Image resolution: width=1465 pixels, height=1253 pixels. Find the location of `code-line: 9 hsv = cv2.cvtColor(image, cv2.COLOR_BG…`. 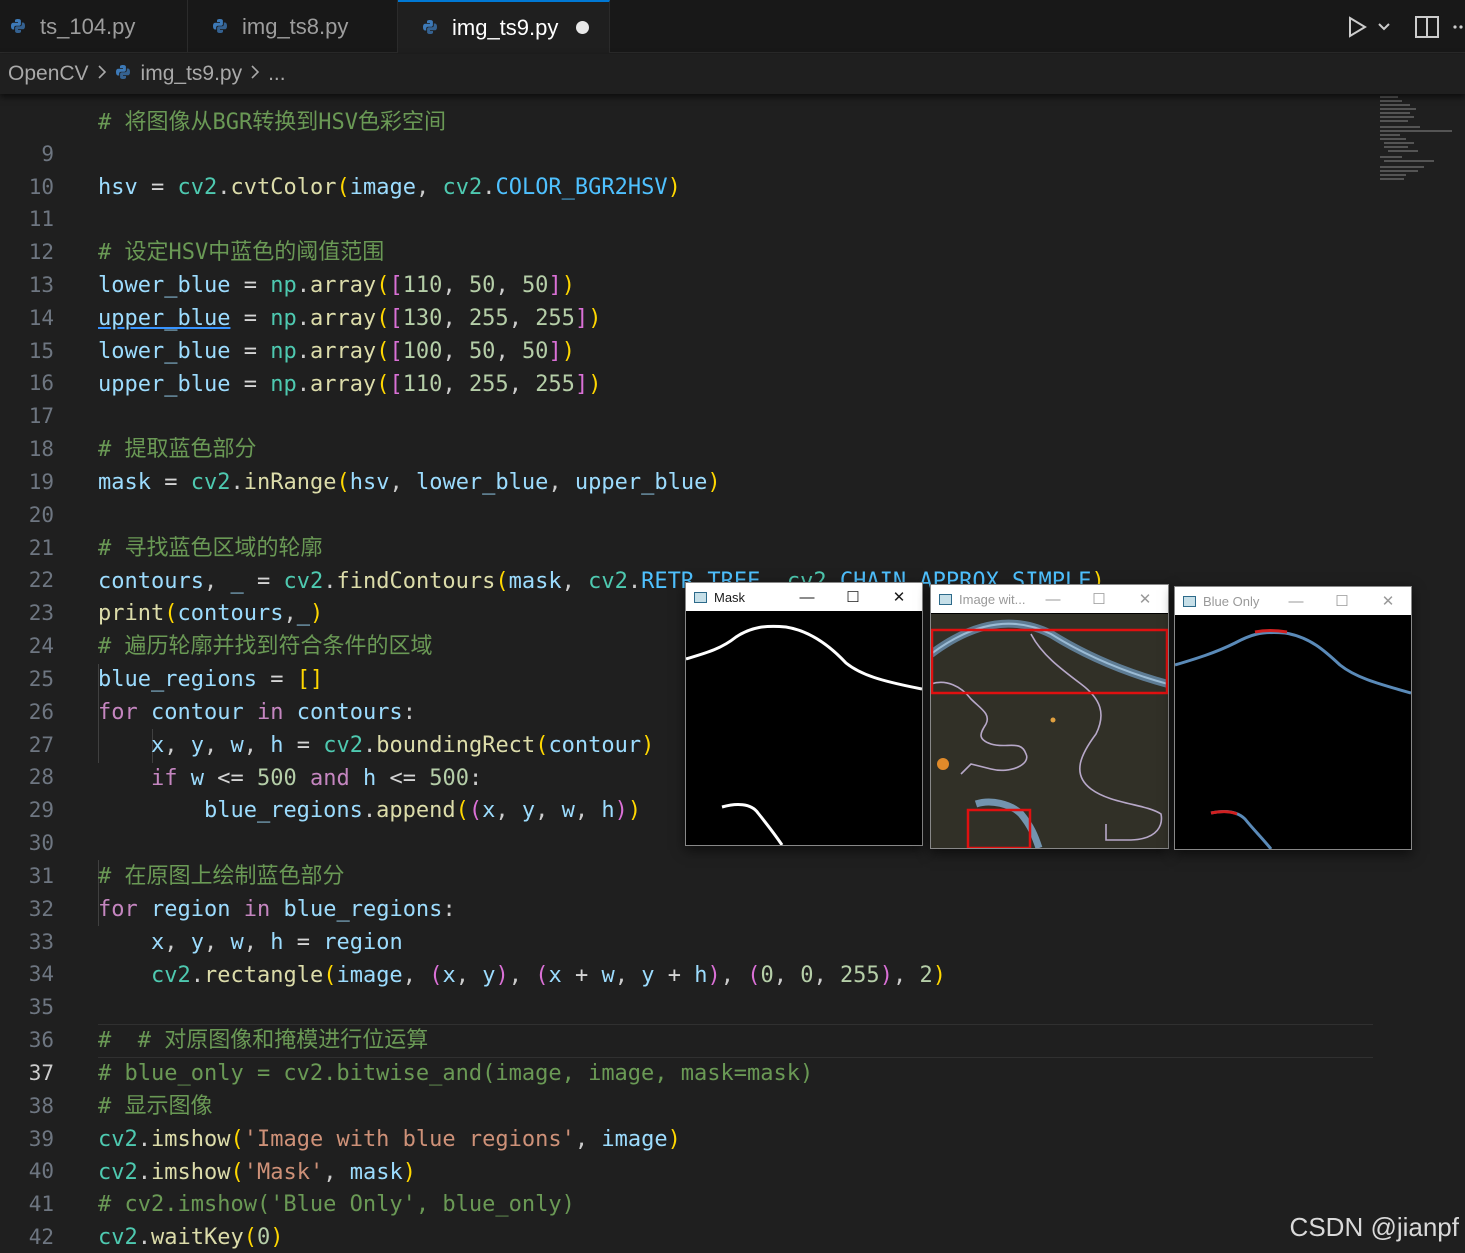

code-line: 9 hsv = cv2.cvtColor(image, cv2.COLOR_BG… is located at coordinates (732, 152).